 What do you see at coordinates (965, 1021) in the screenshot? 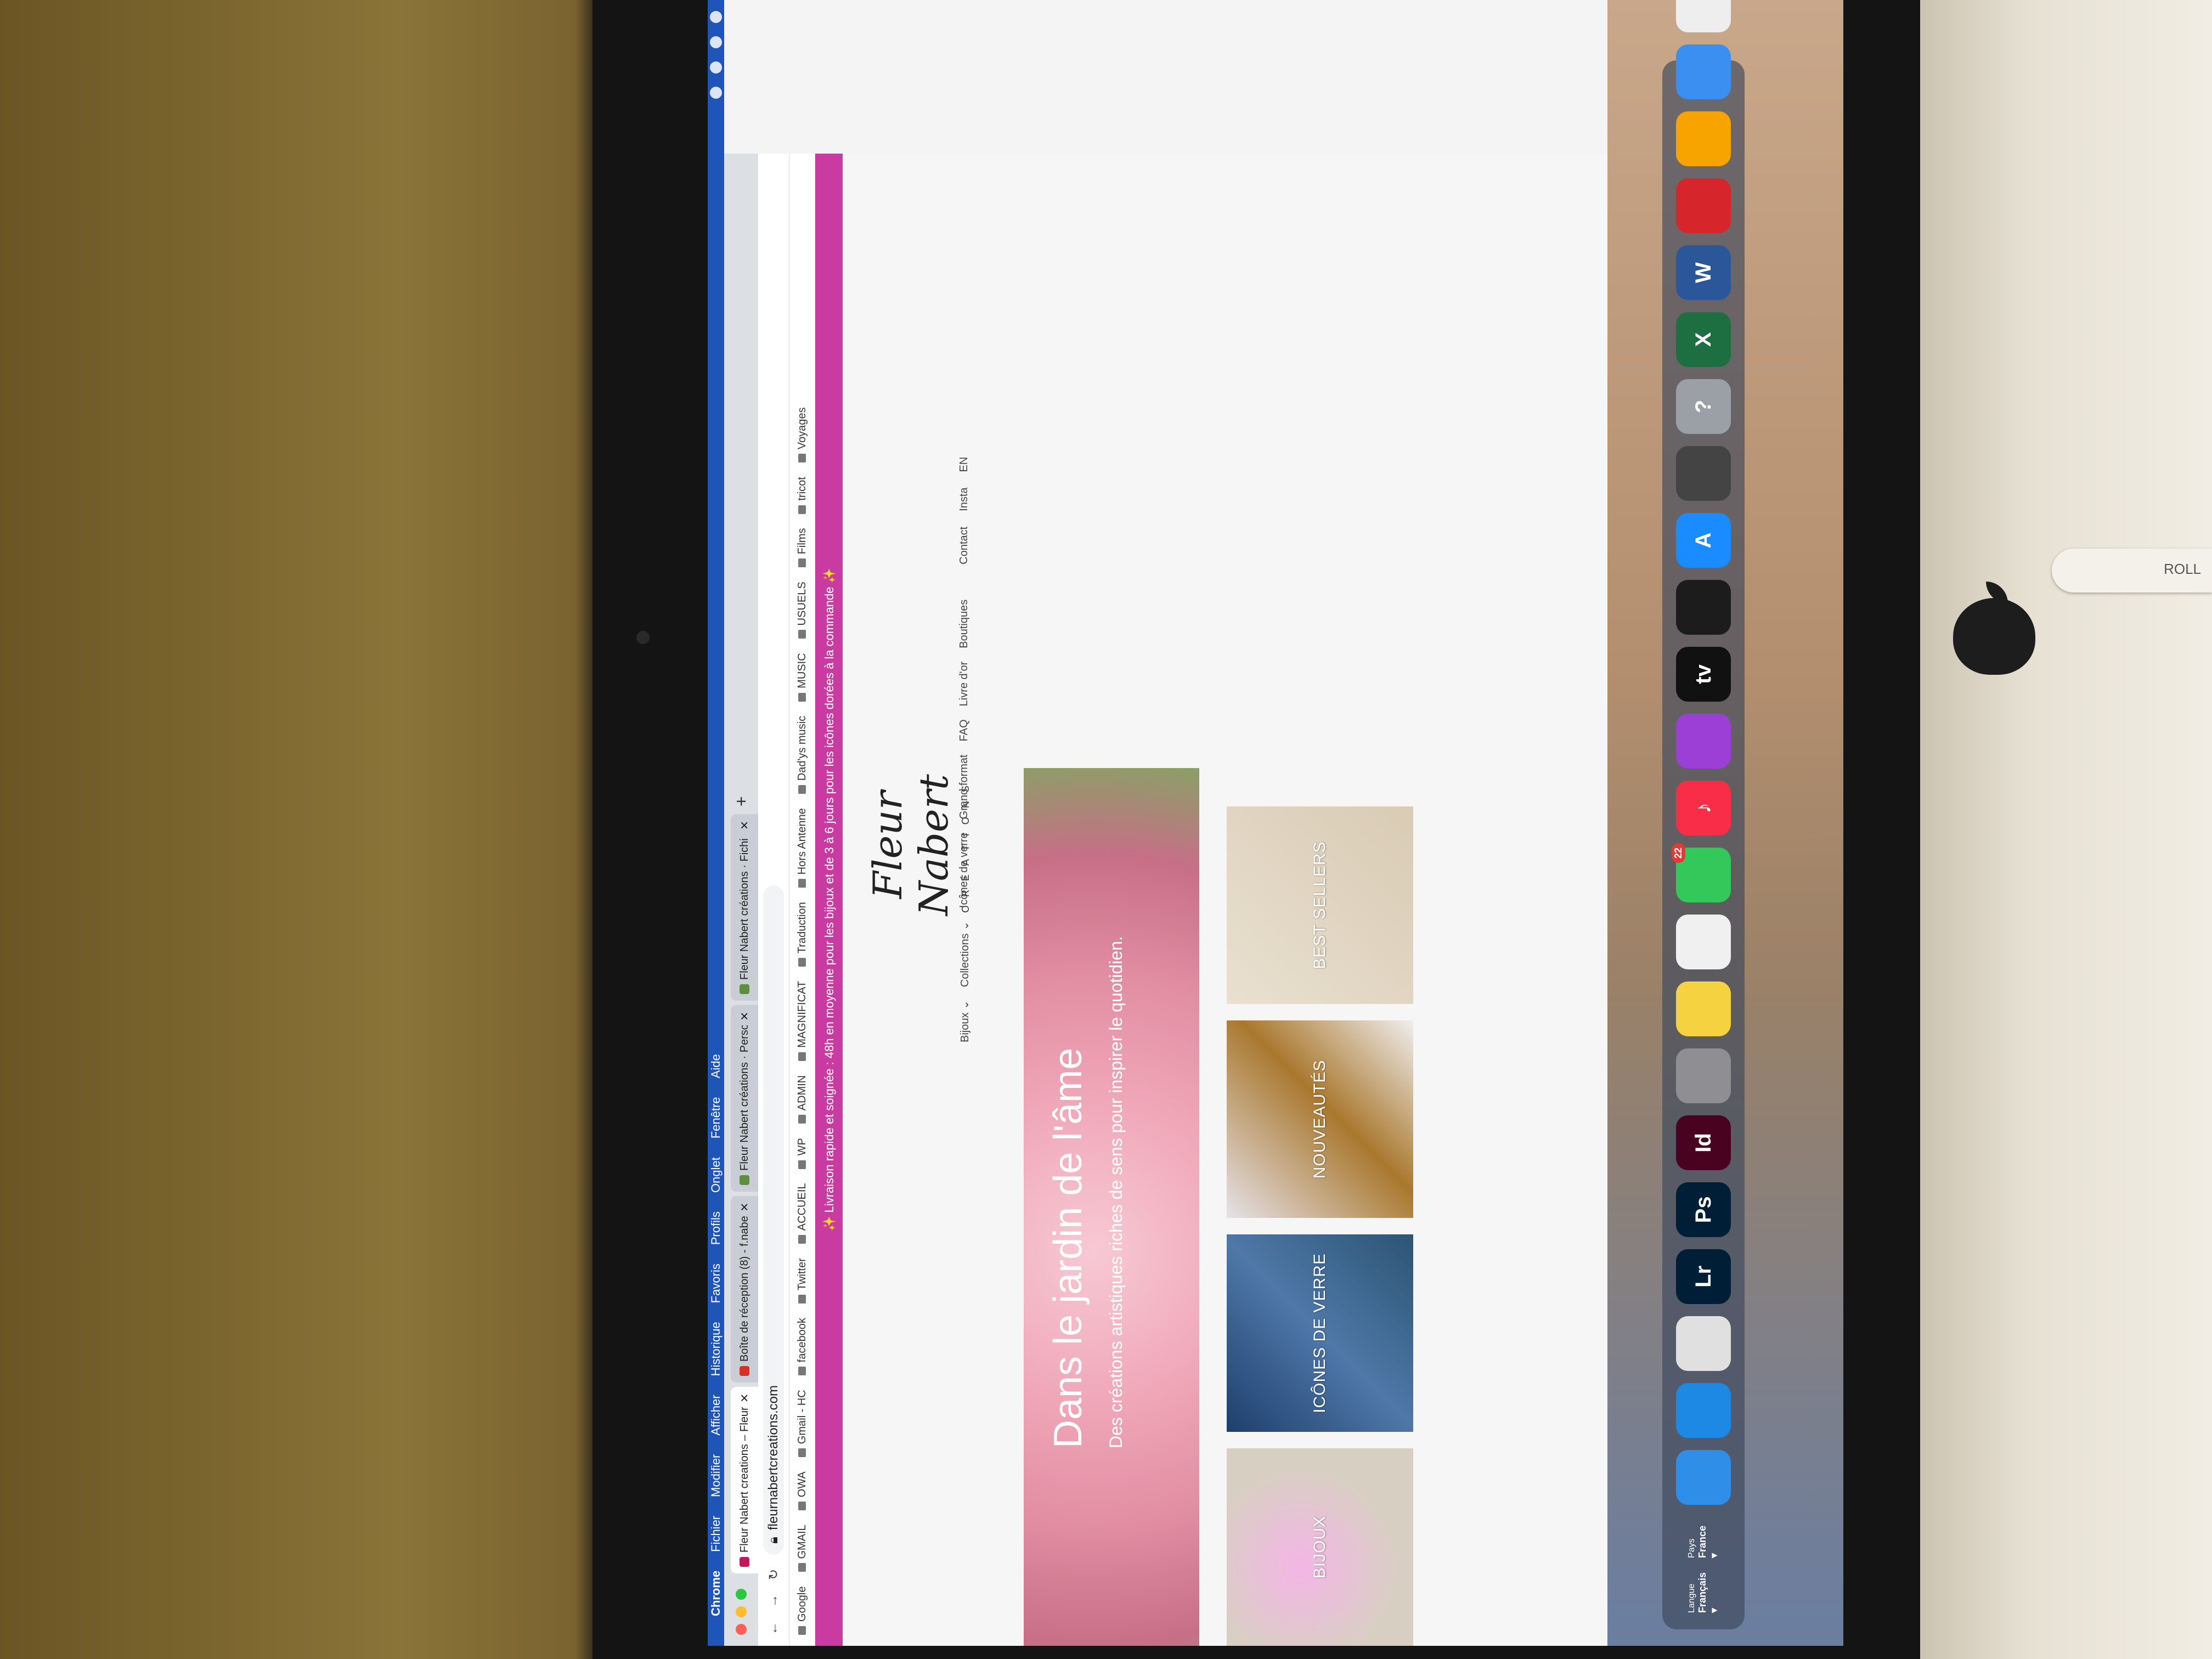
I see `nav-bijoux: Bijoux ⌄` at bounding box center [965, 1021].